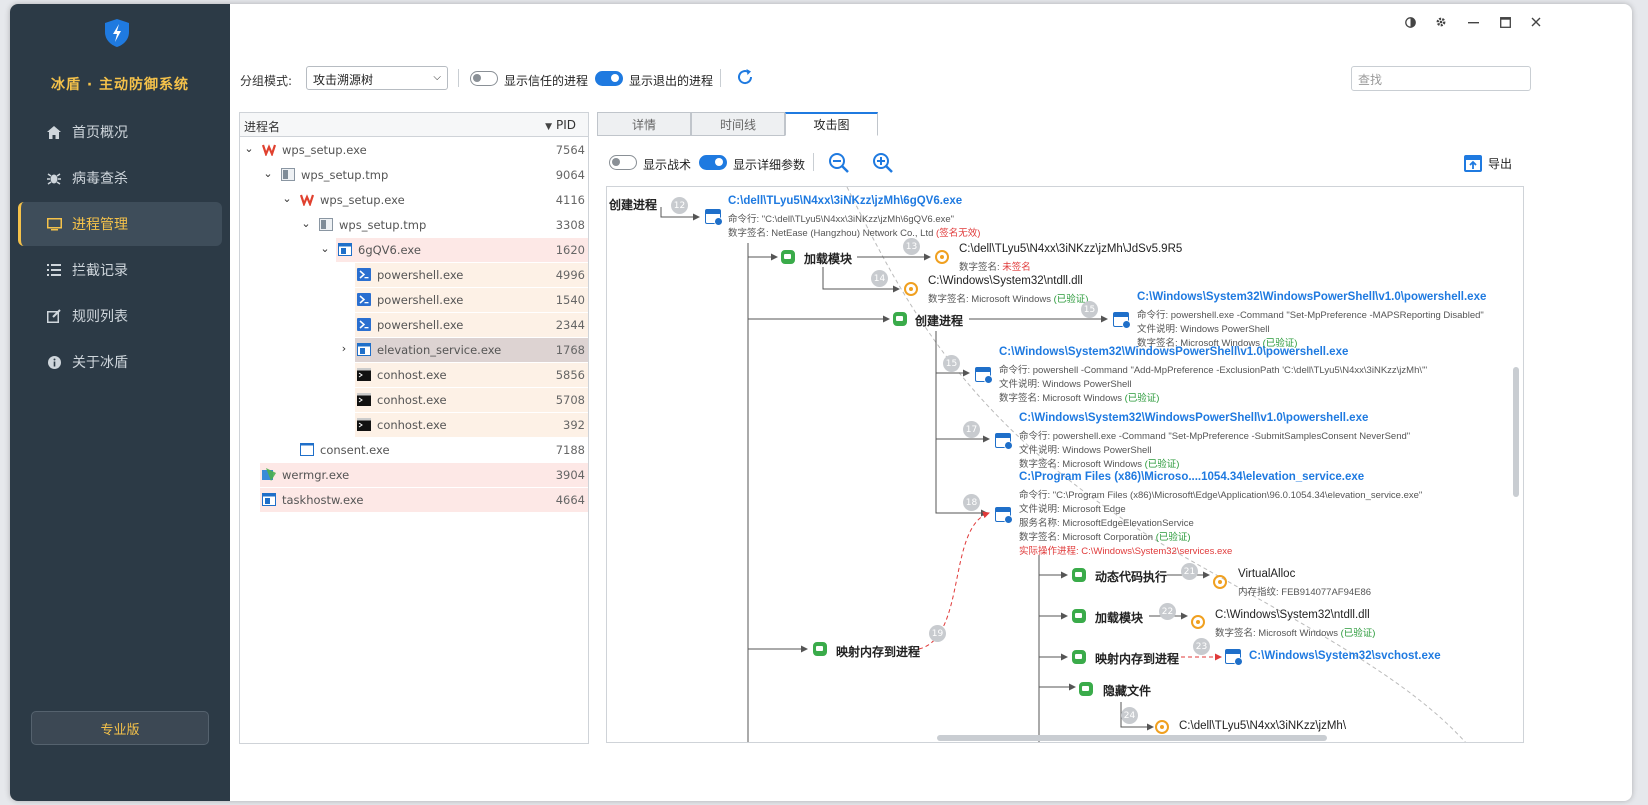 The width and height of the screenshot is (1648, 805). Describe the element at coordinates (414, 500) in the screenshot. I see `tree-row: taskhostw.exe 4664` at that location.